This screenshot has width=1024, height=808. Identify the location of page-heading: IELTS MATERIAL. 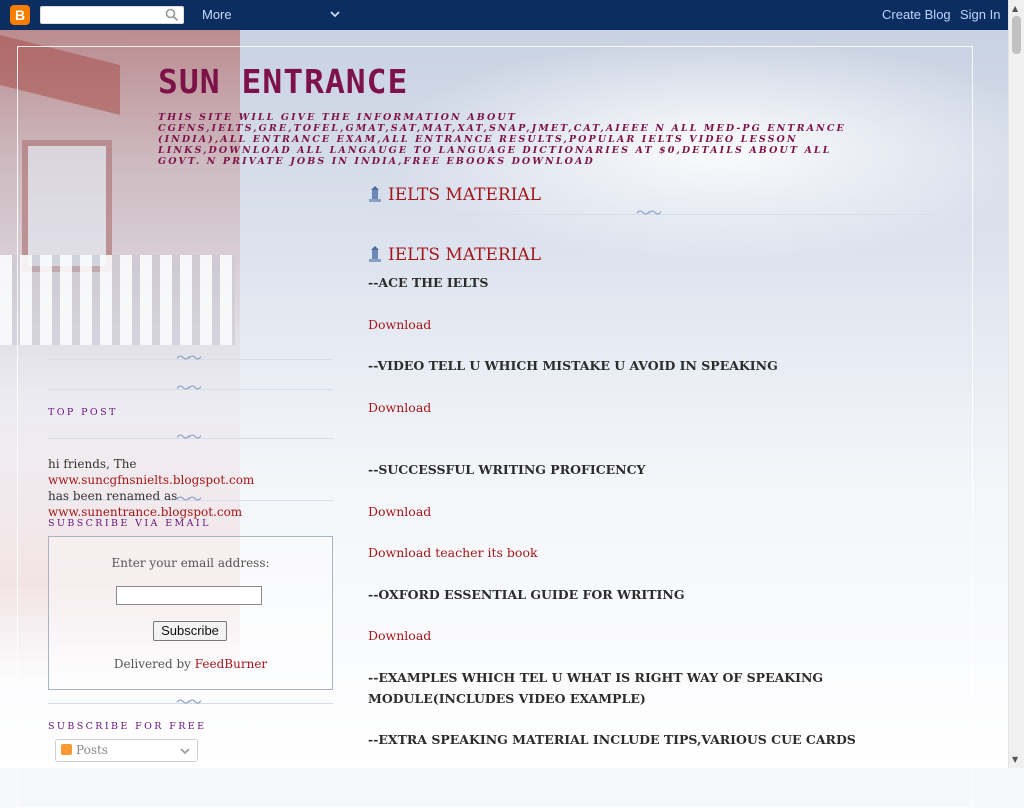
(454, 195).